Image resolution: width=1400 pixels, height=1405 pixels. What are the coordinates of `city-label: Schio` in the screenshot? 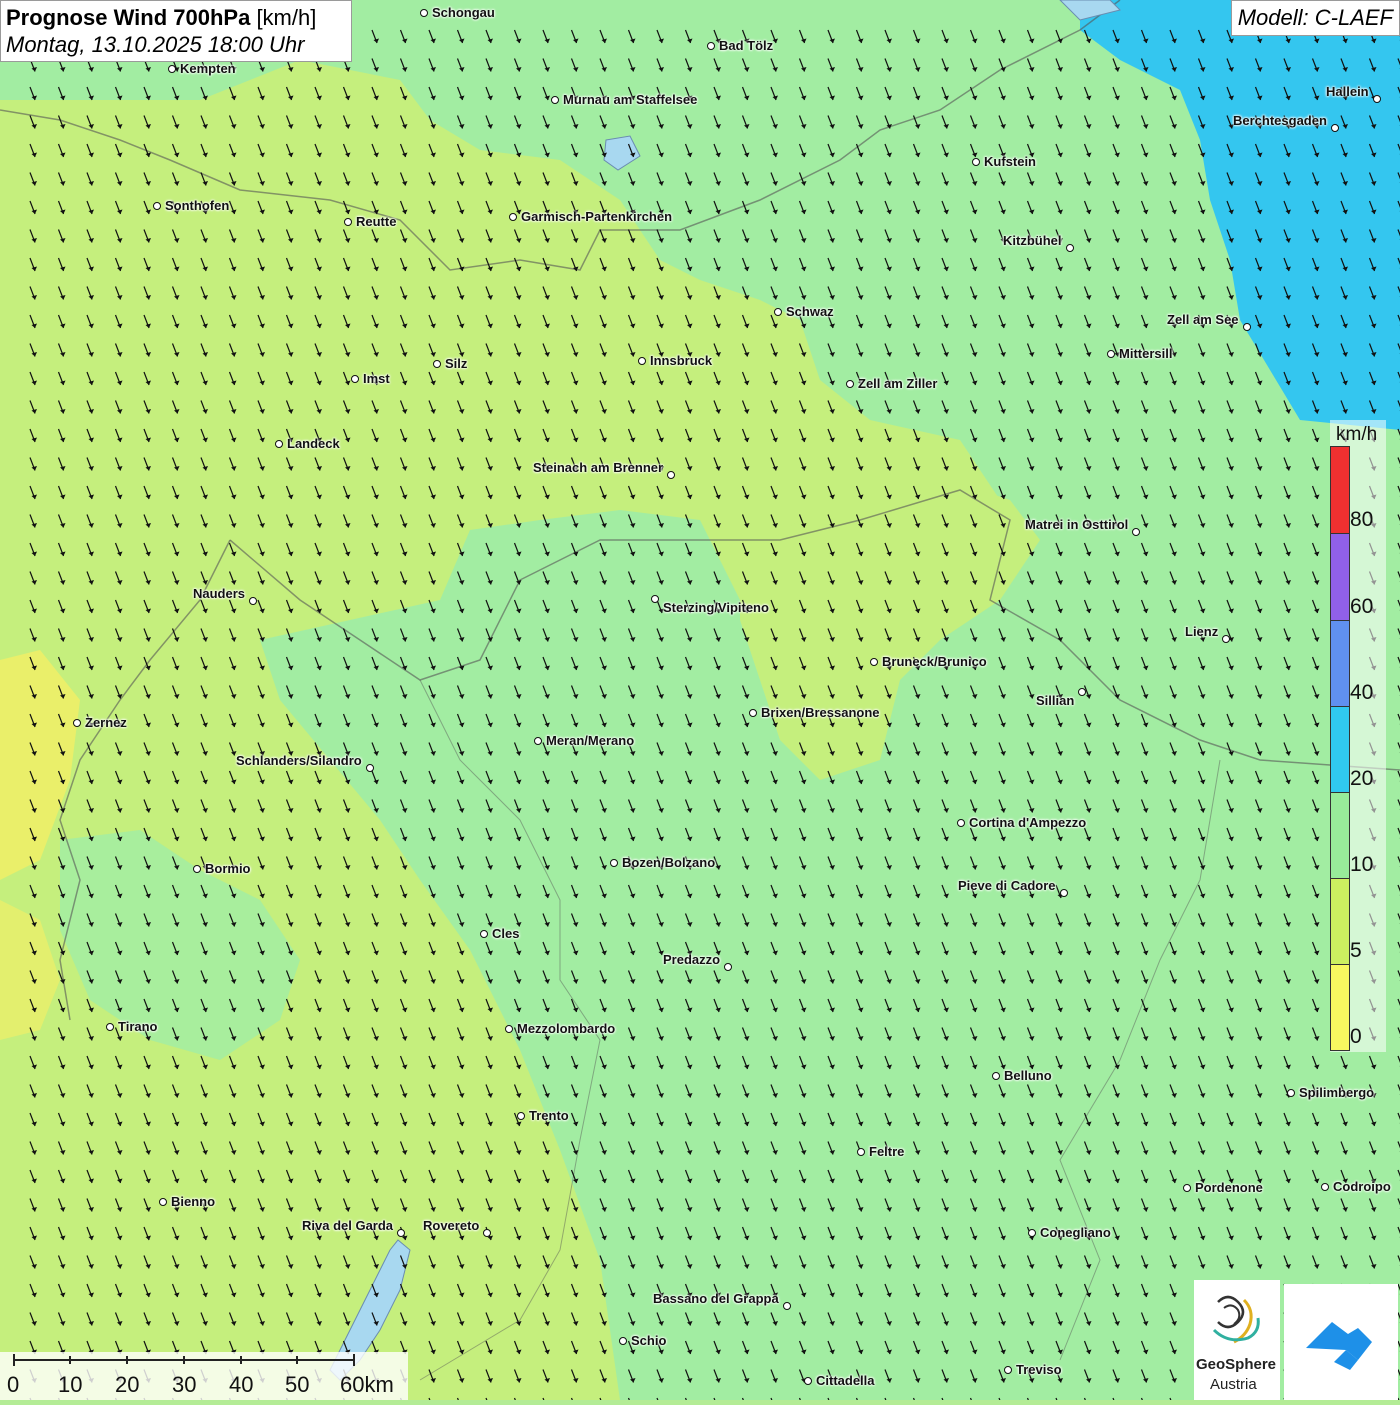 It's located at (649, 1340).